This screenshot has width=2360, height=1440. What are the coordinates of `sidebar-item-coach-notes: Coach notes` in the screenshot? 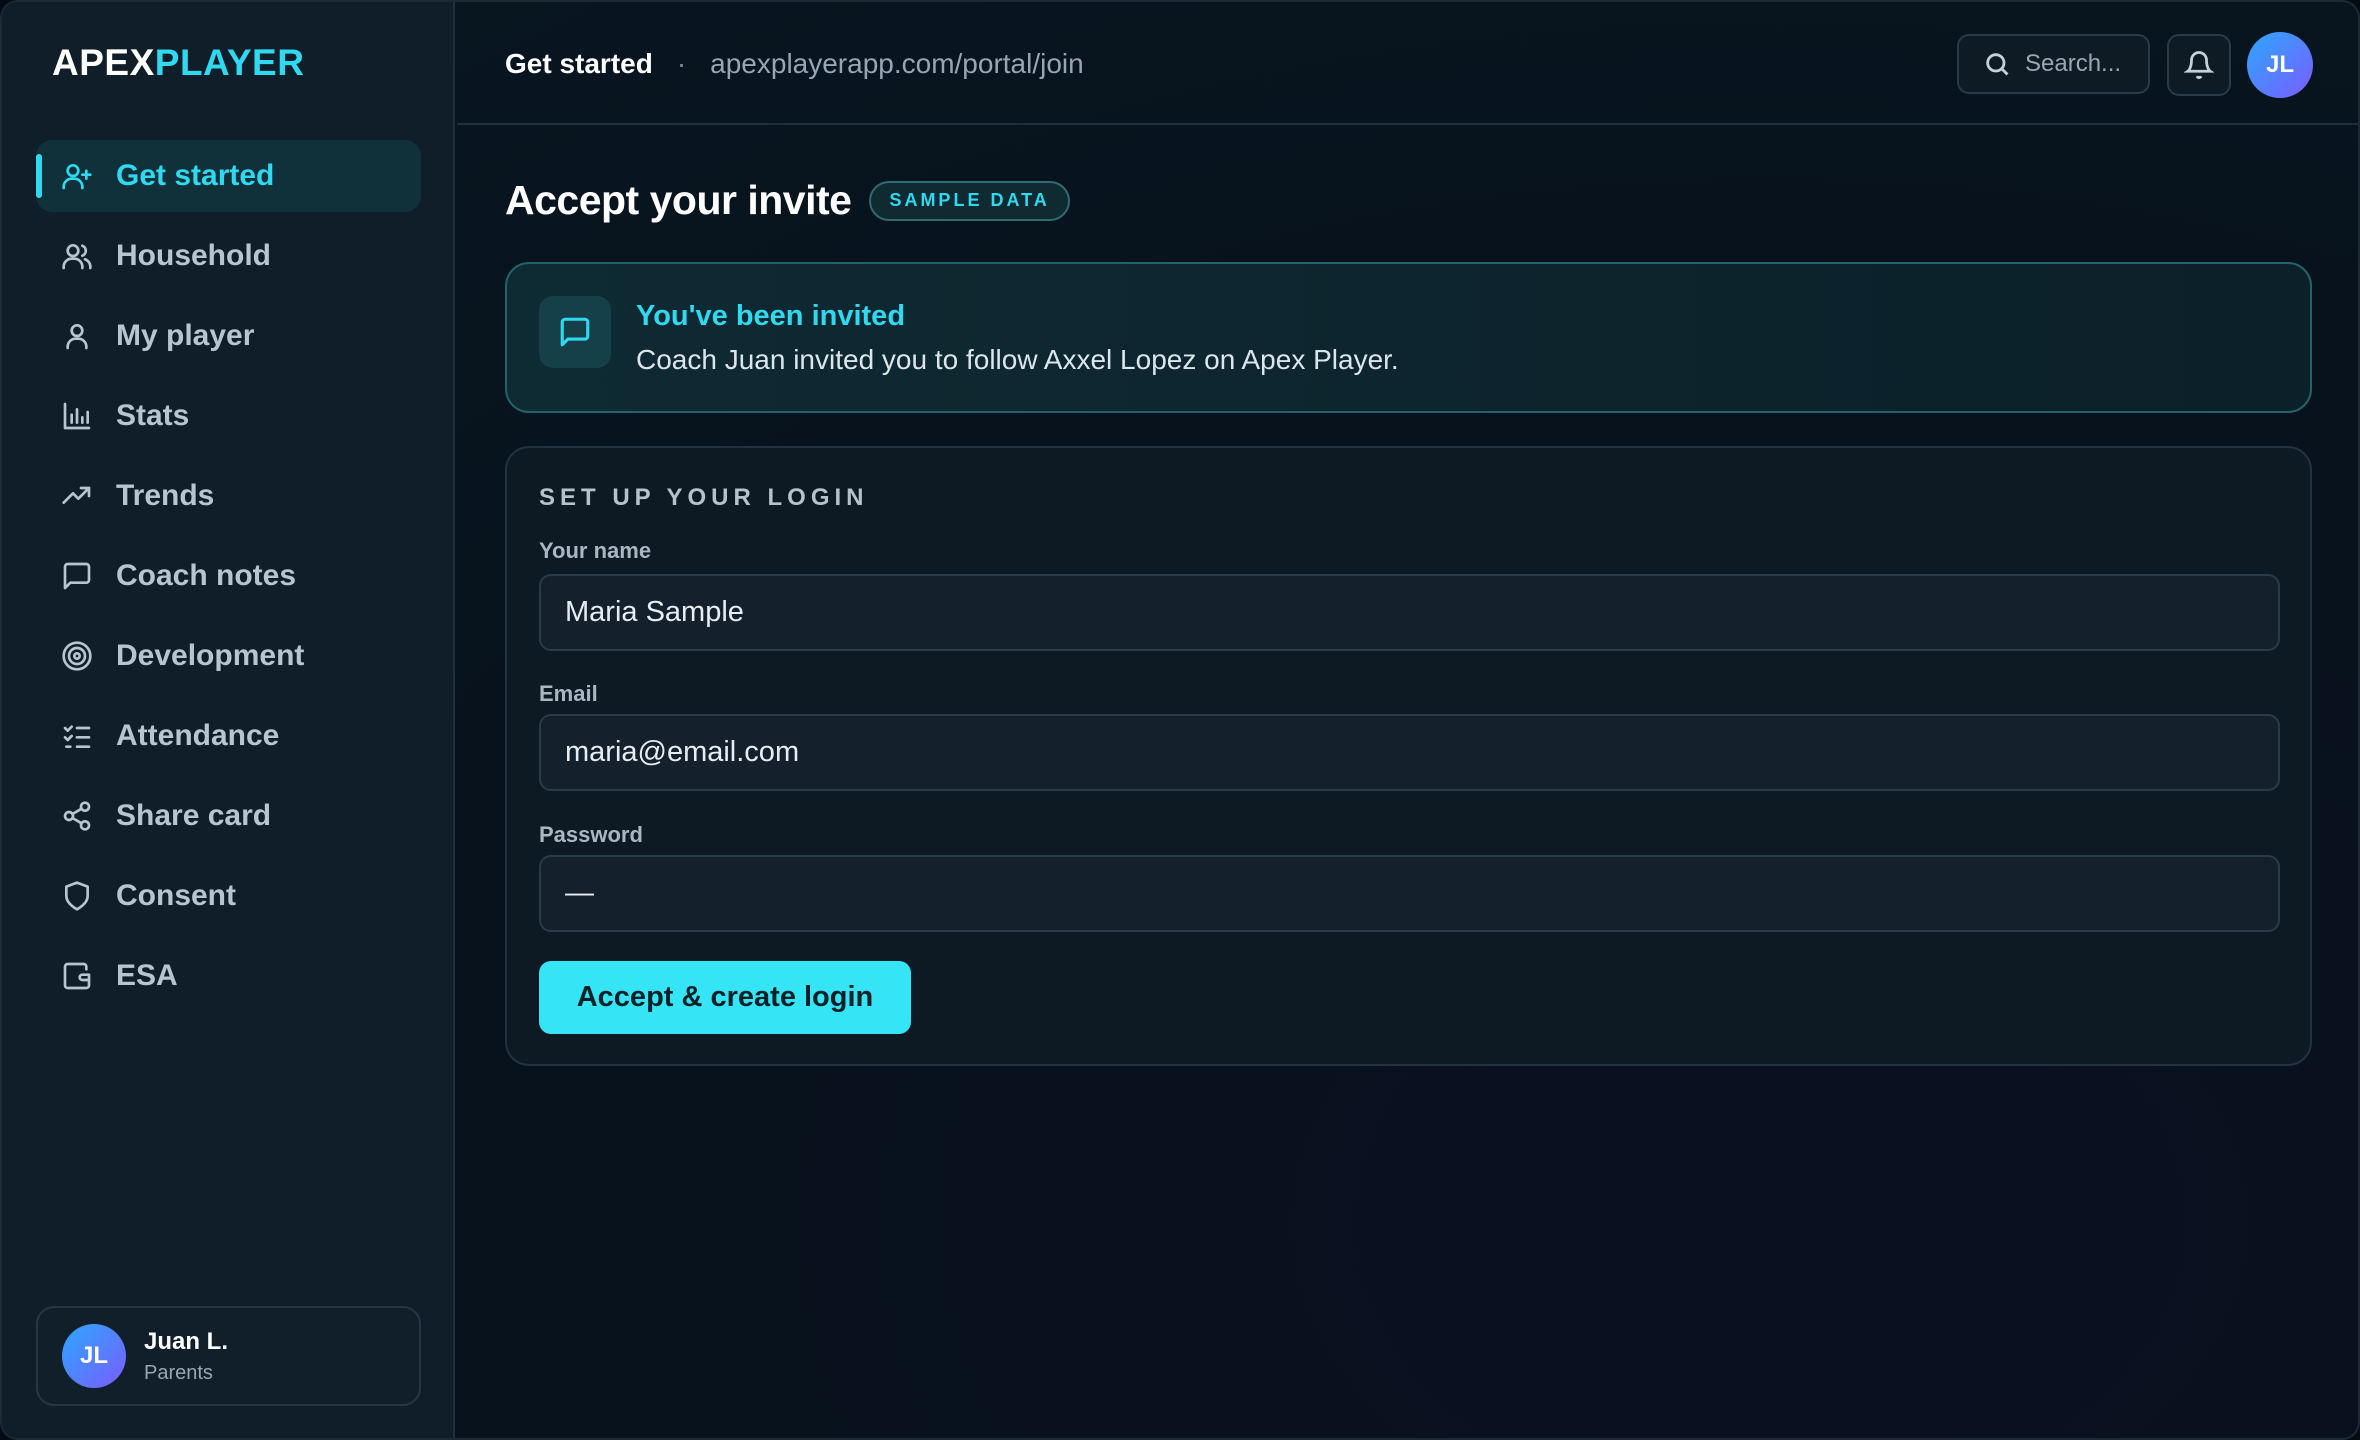 It's located at (228, 576).